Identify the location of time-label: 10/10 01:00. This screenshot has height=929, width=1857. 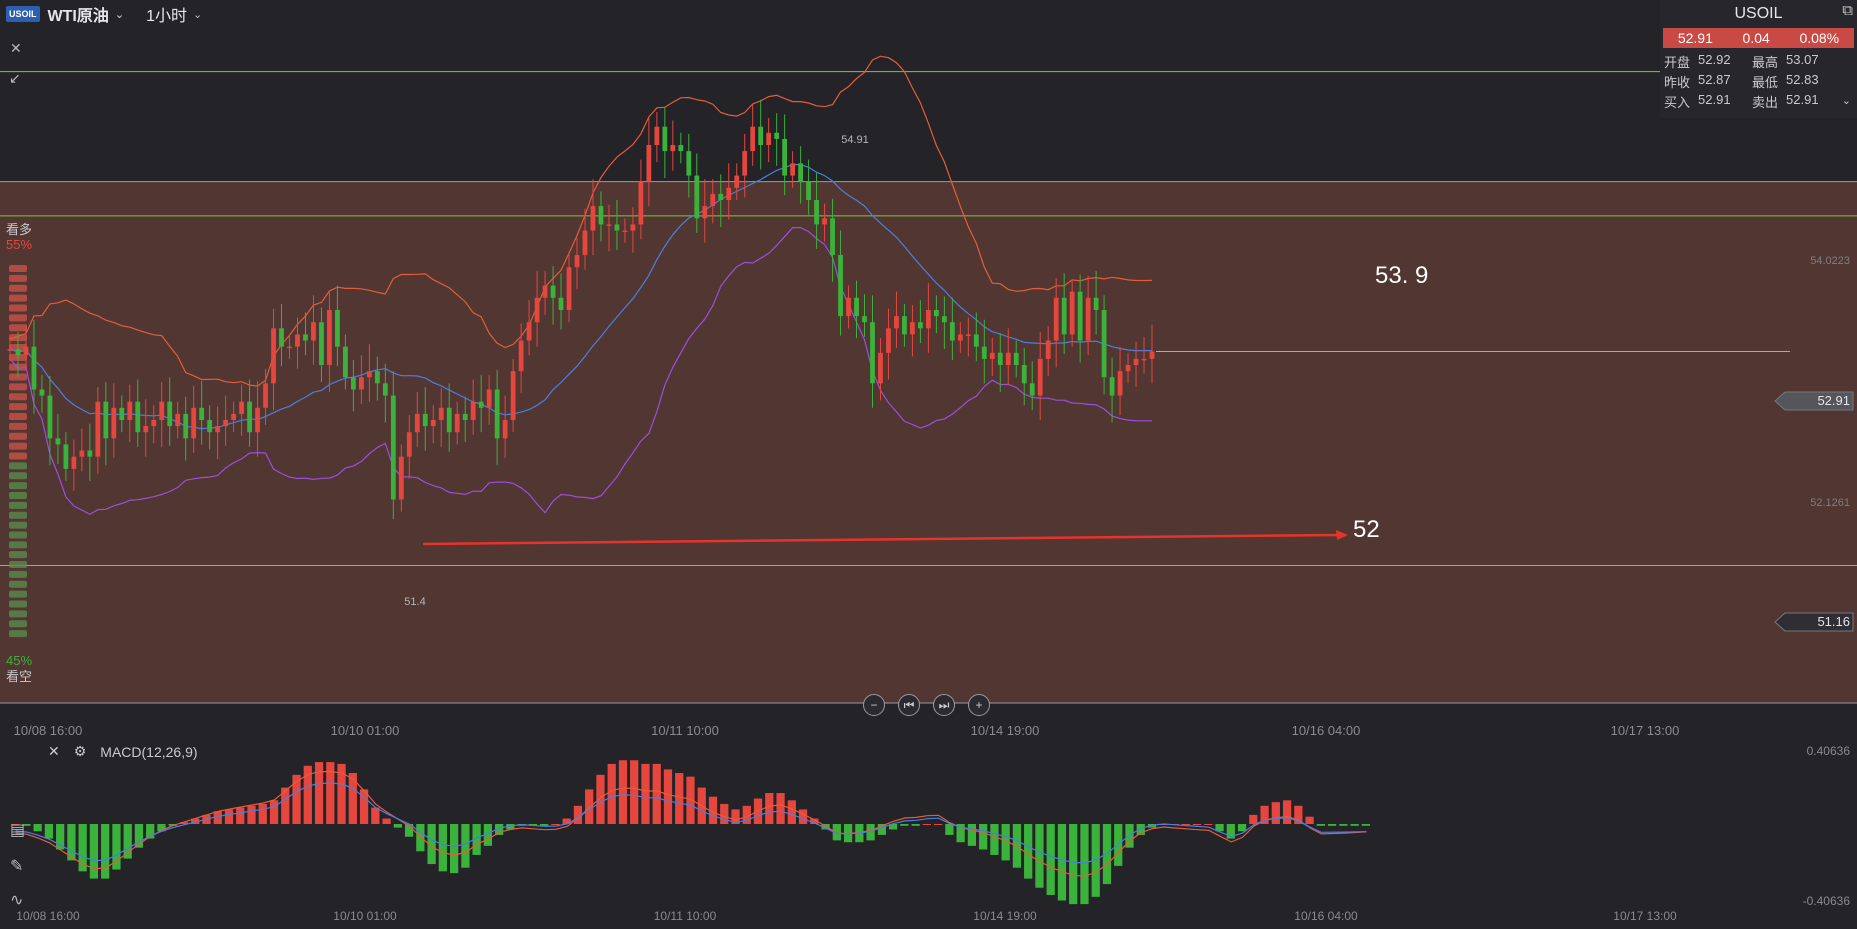
(365, 730).